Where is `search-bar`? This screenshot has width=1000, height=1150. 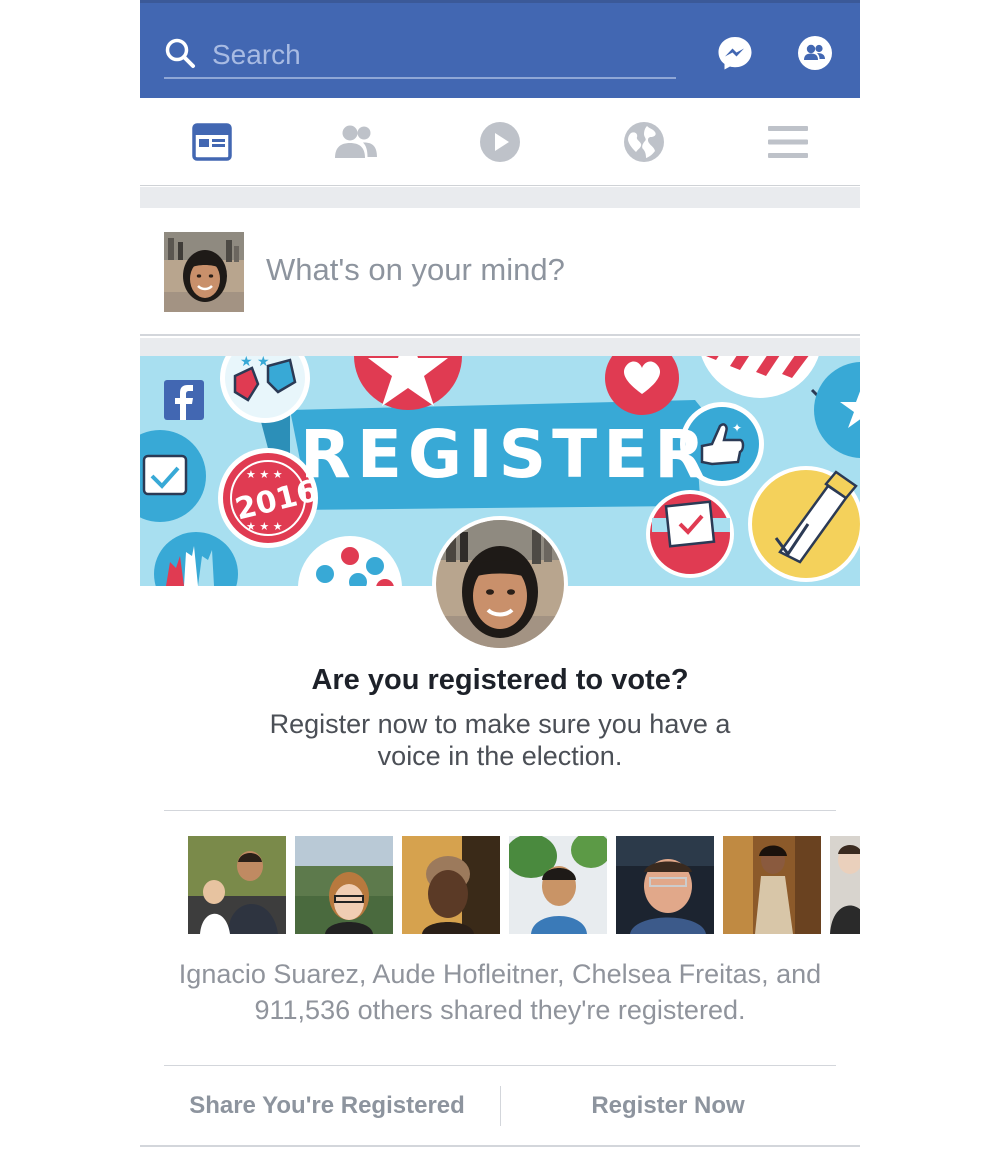
search-bar is located at coordinates (420, 56).